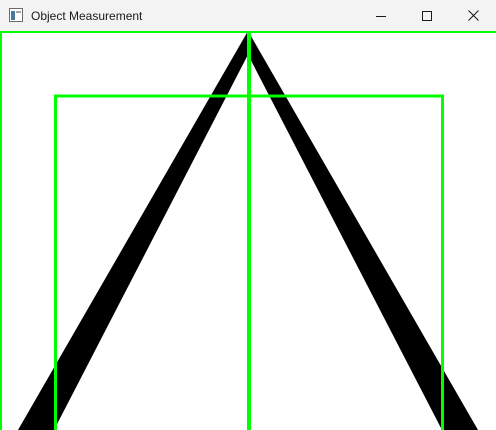 Image resolution: width=496 pixels, height=430 pixels. I want to click on maximize-icon, so click(427, 15).